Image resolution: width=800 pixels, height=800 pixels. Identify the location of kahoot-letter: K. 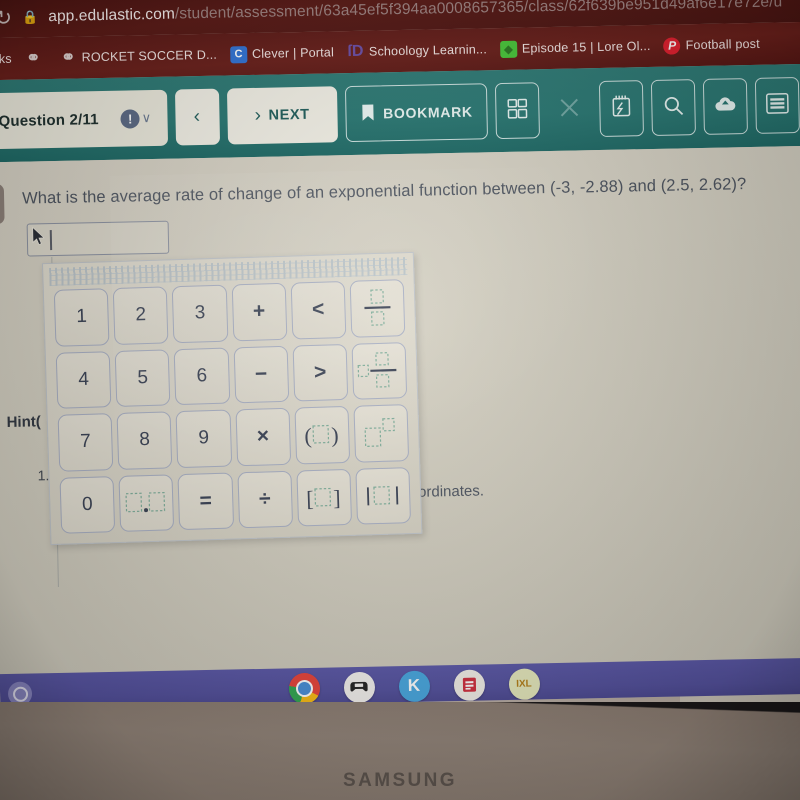
(414, 685).